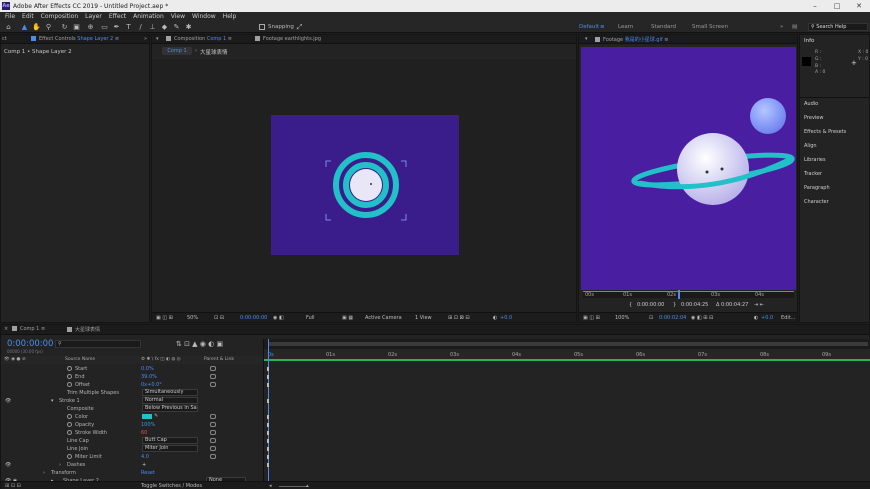 The height and width of the screenshot is (489, 870). I want to click on fit-icon: ⊡ ⊟, so click(219, 318).